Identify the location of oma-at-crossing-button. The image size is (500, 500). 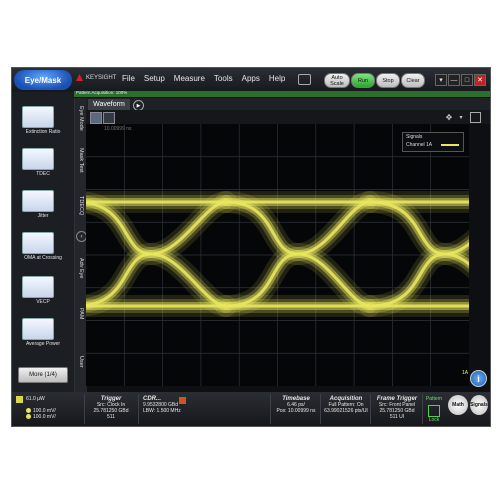
(38, 243).